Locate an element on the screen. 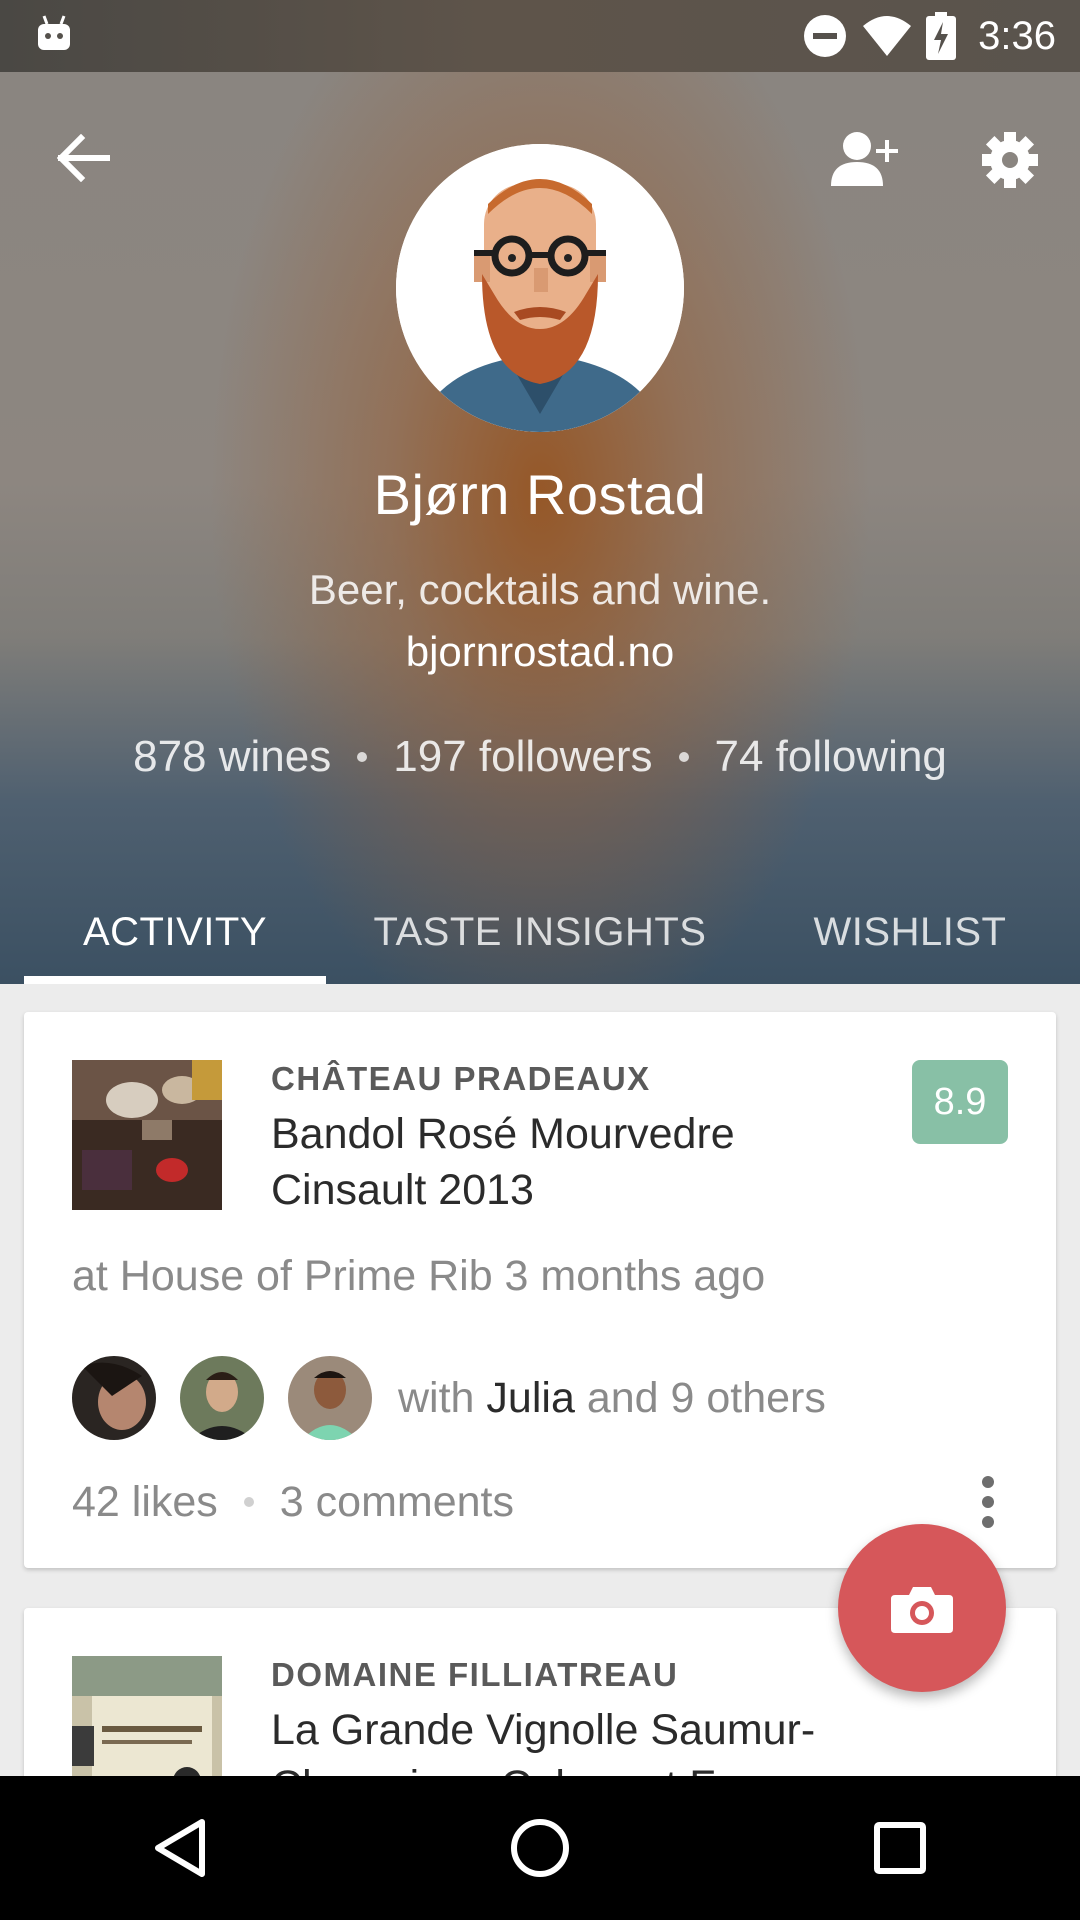  camera-icon is located at coordinates (922, 1610).